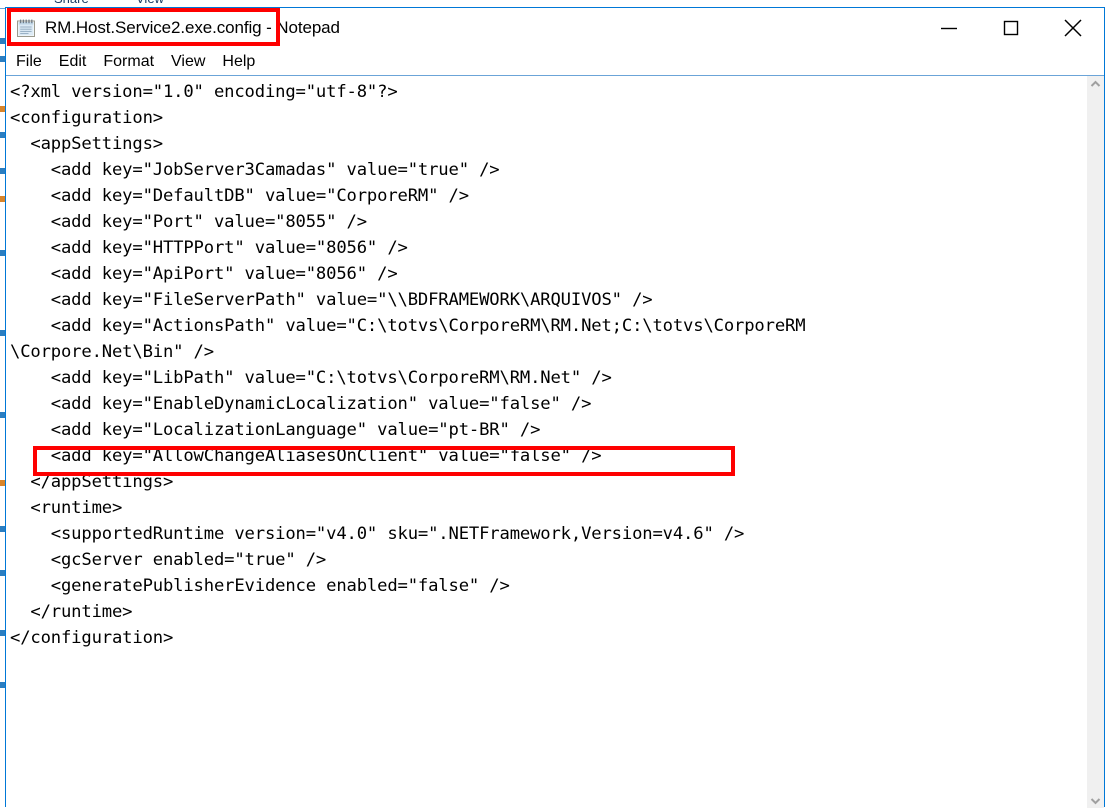 The width and height of the screenshot is (1105, 808). What do you see at coordinates (150, 3) in the screenshot?
I see `background-tab-view: View` at bounding box center [150, 3].